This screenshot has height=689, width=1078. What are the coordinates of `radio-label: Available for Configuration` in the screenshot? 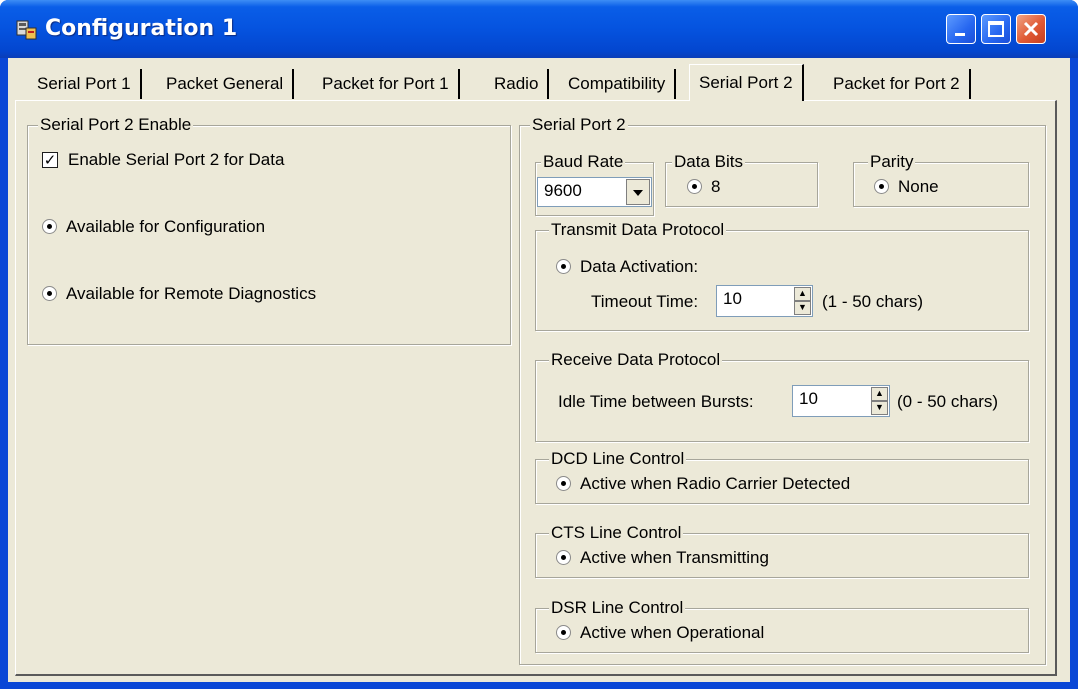 It's located at (166, 226).